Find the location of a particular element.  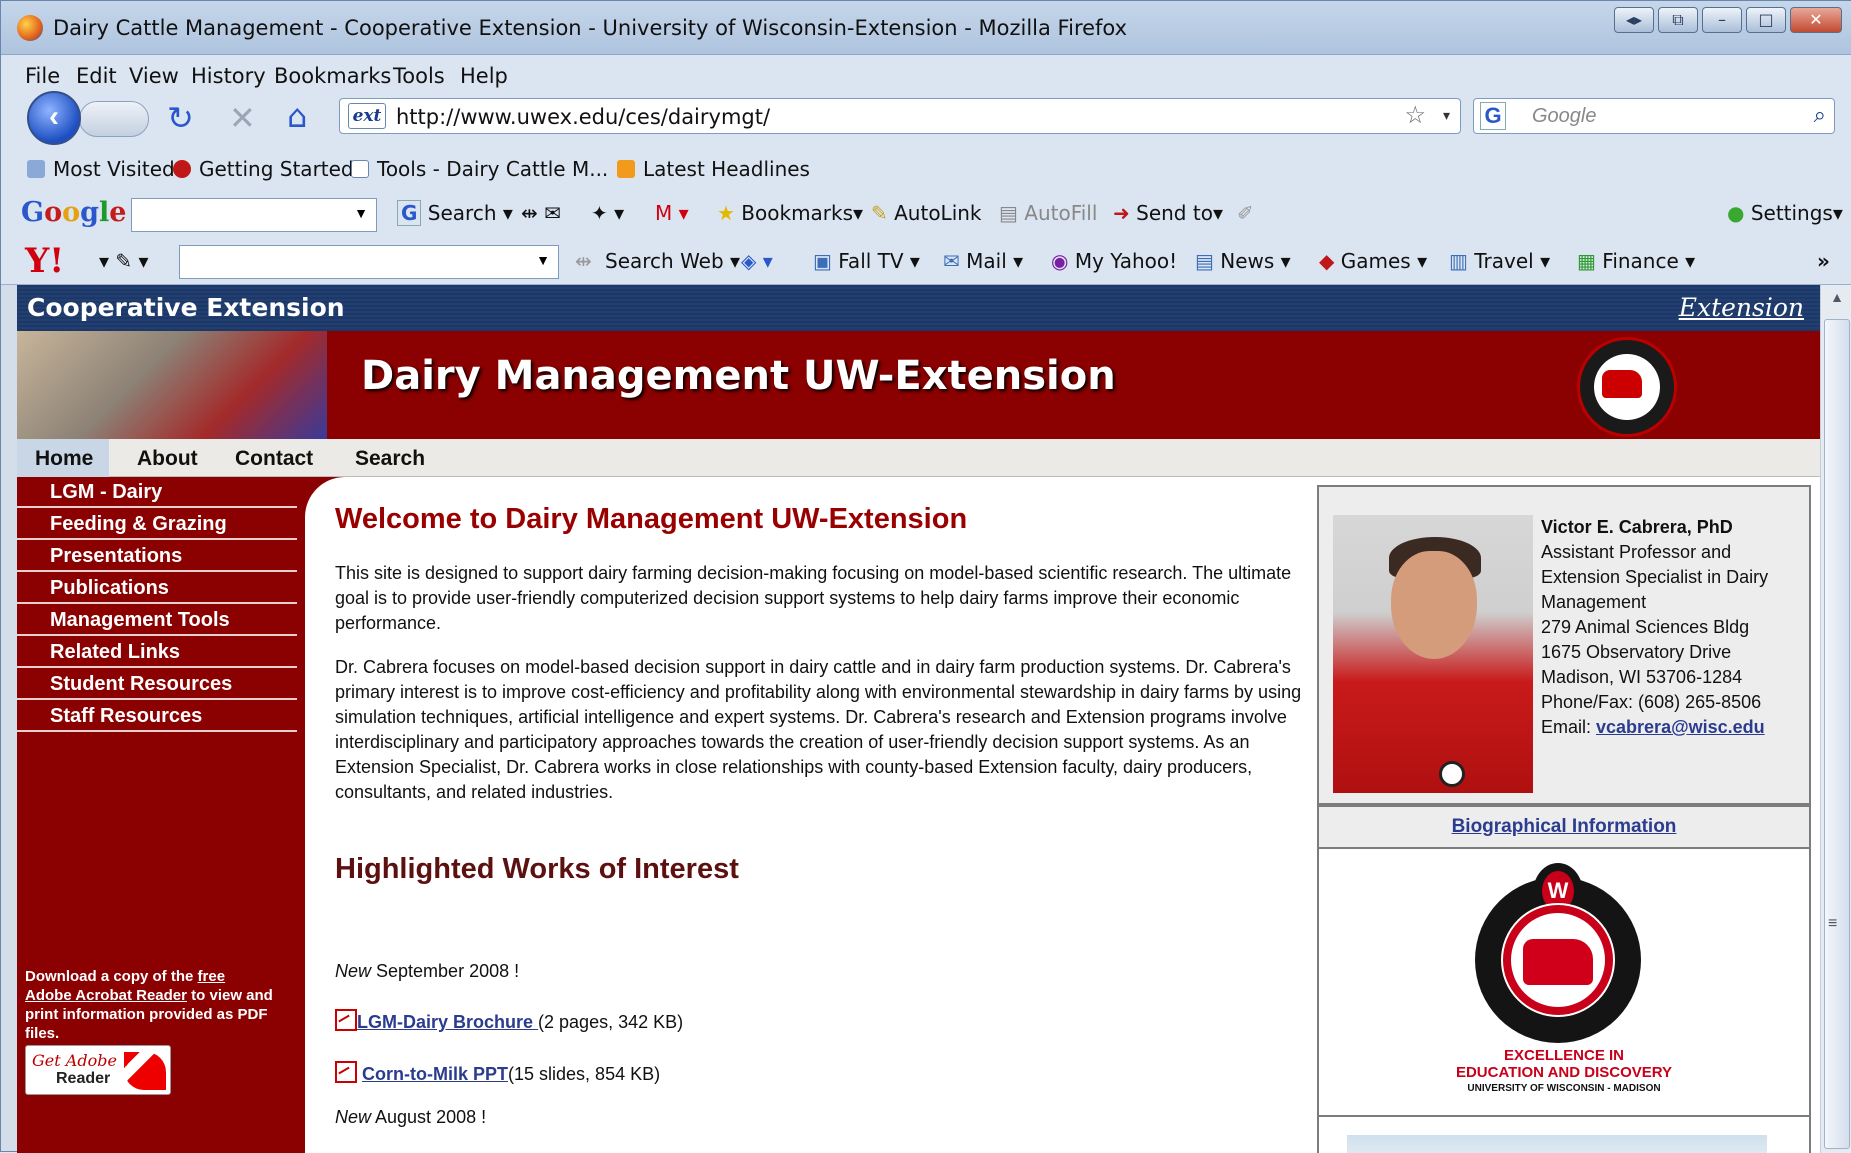

sidebar-item-feeding-grazing: Feeding & Grazing is located at coordinates (157, 524).